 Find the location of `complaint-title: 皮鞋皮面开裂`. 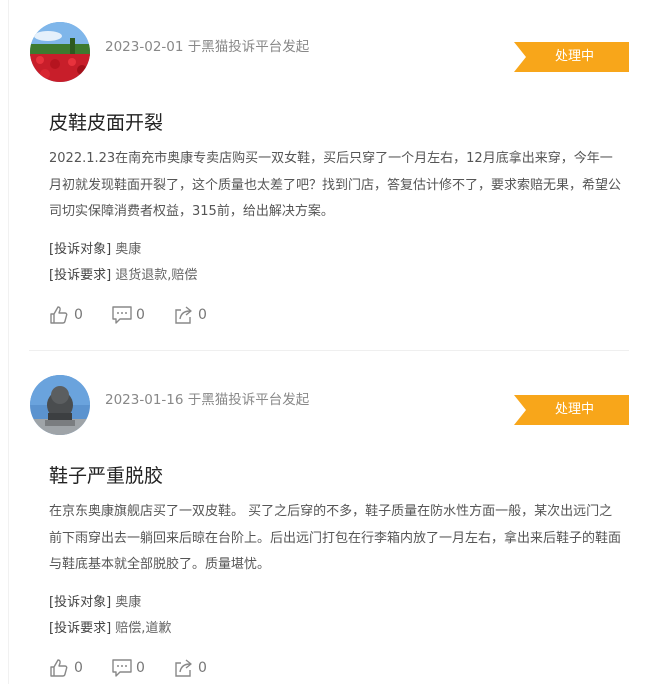

complaint-title: 皮鞋皮面开裂 is located at coordinates (106, 121).